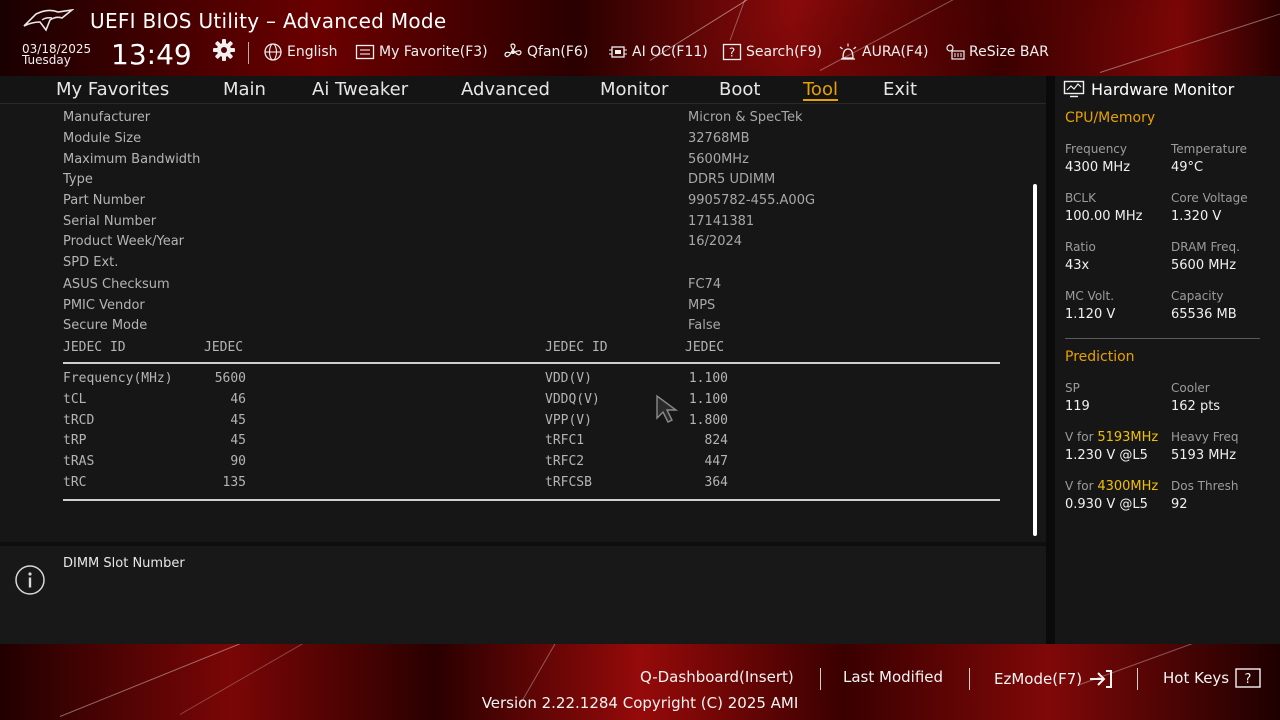 This screenshot has width=1280, height=720. Describe the element at coordinates (248, 53) in the screenshot. I see `header-separator` at that location.